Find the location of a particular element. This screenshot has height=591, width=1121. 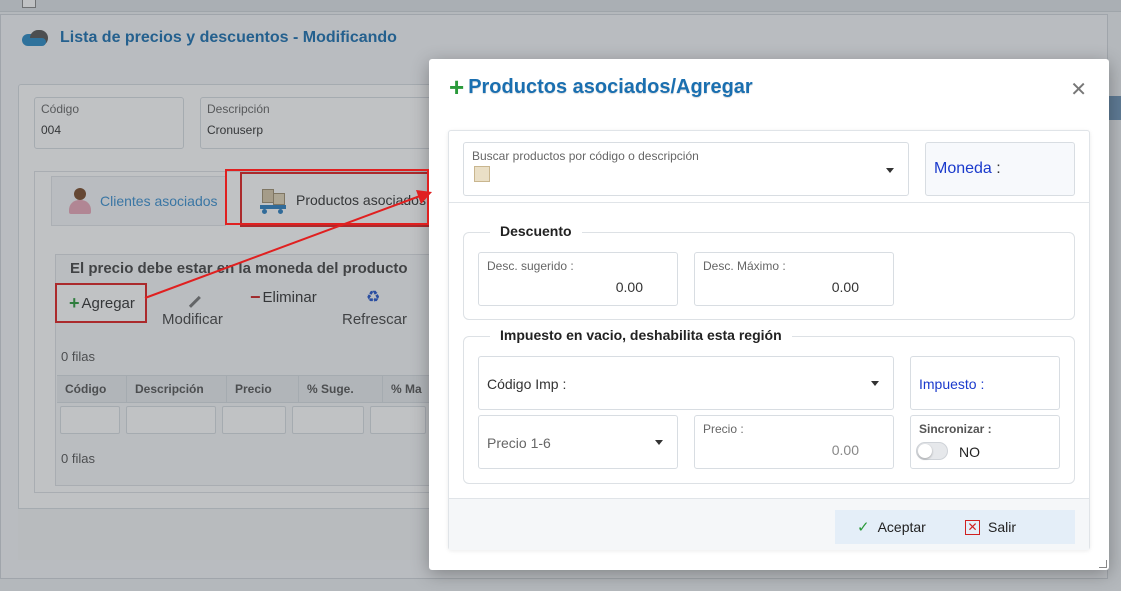

check-icon: ✓ is located at coordinates (863, 527).